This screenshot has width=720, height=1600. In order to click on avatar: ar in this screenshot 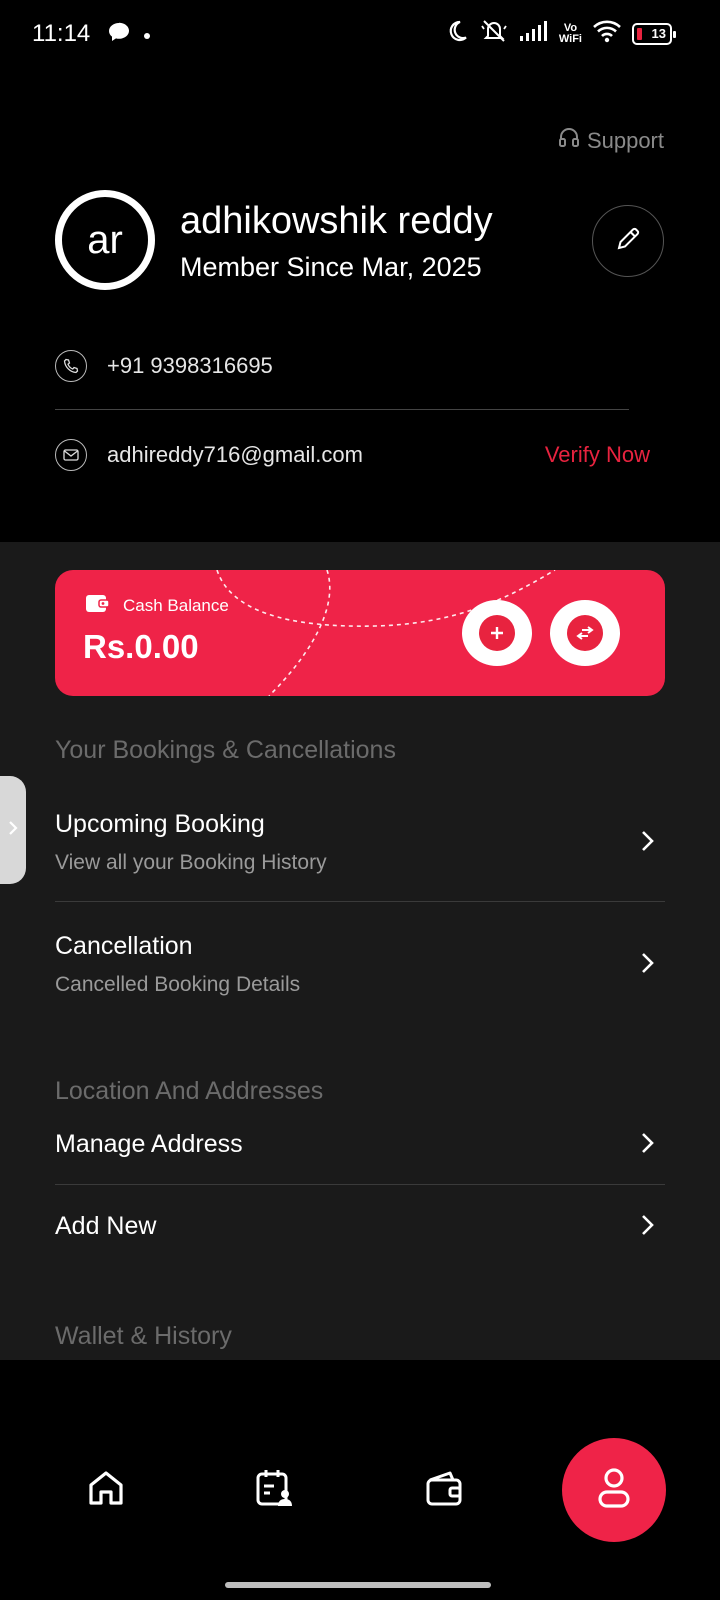, I will do `click(105, 240)`.